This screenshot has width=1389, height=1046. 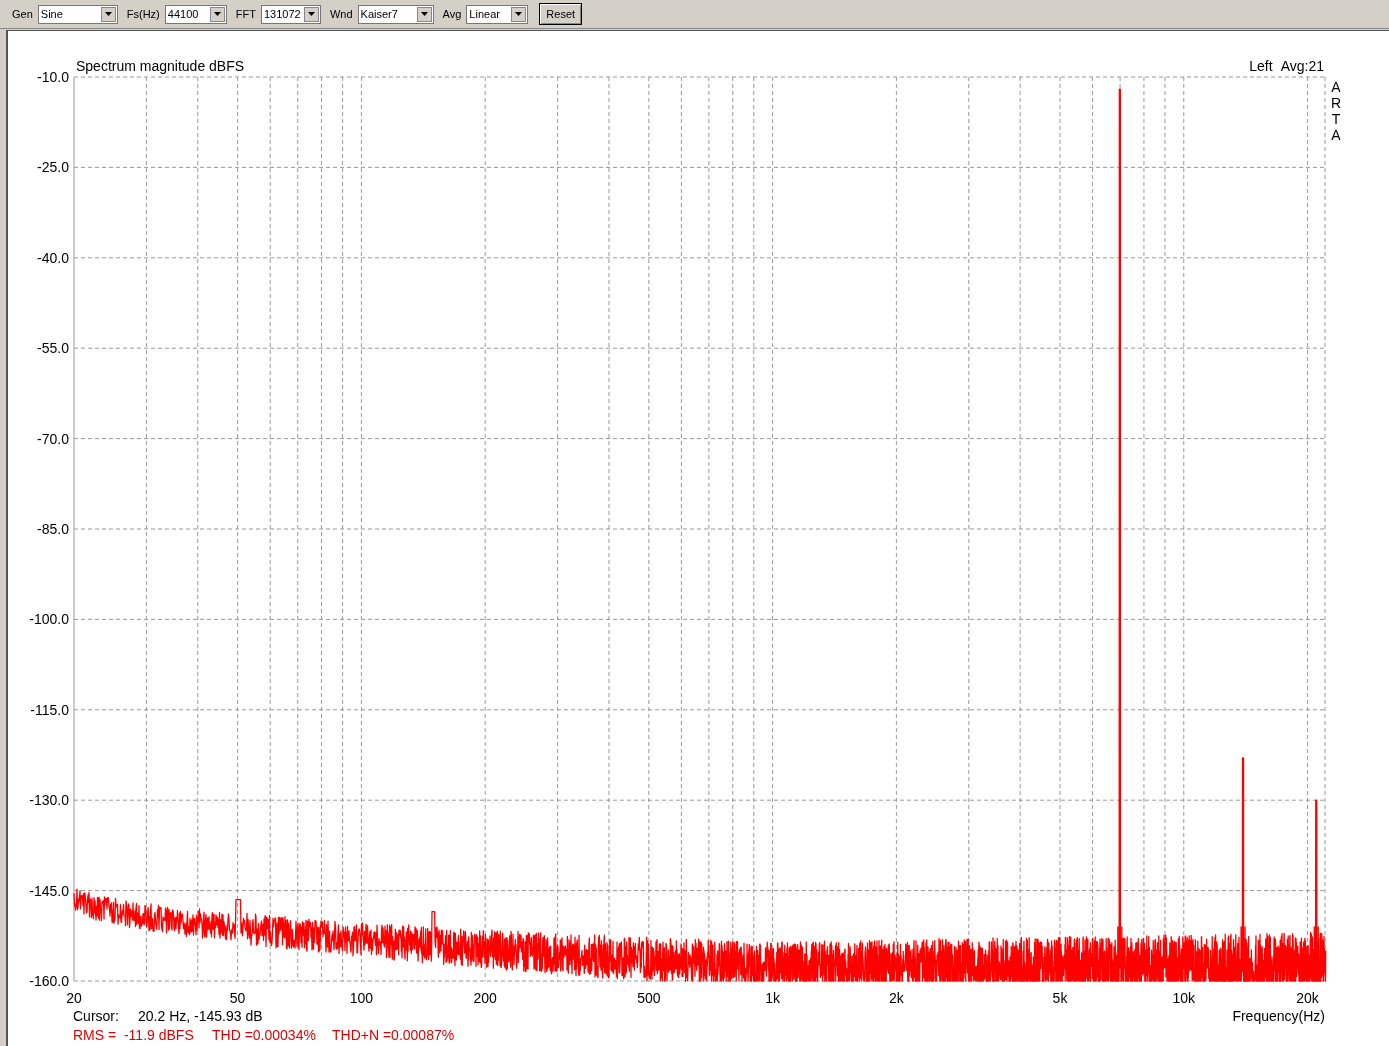 What do you see at coordinates (22, 14) in the screenshot?
I see `field-label: Gen` at bounding box center [22, 14].